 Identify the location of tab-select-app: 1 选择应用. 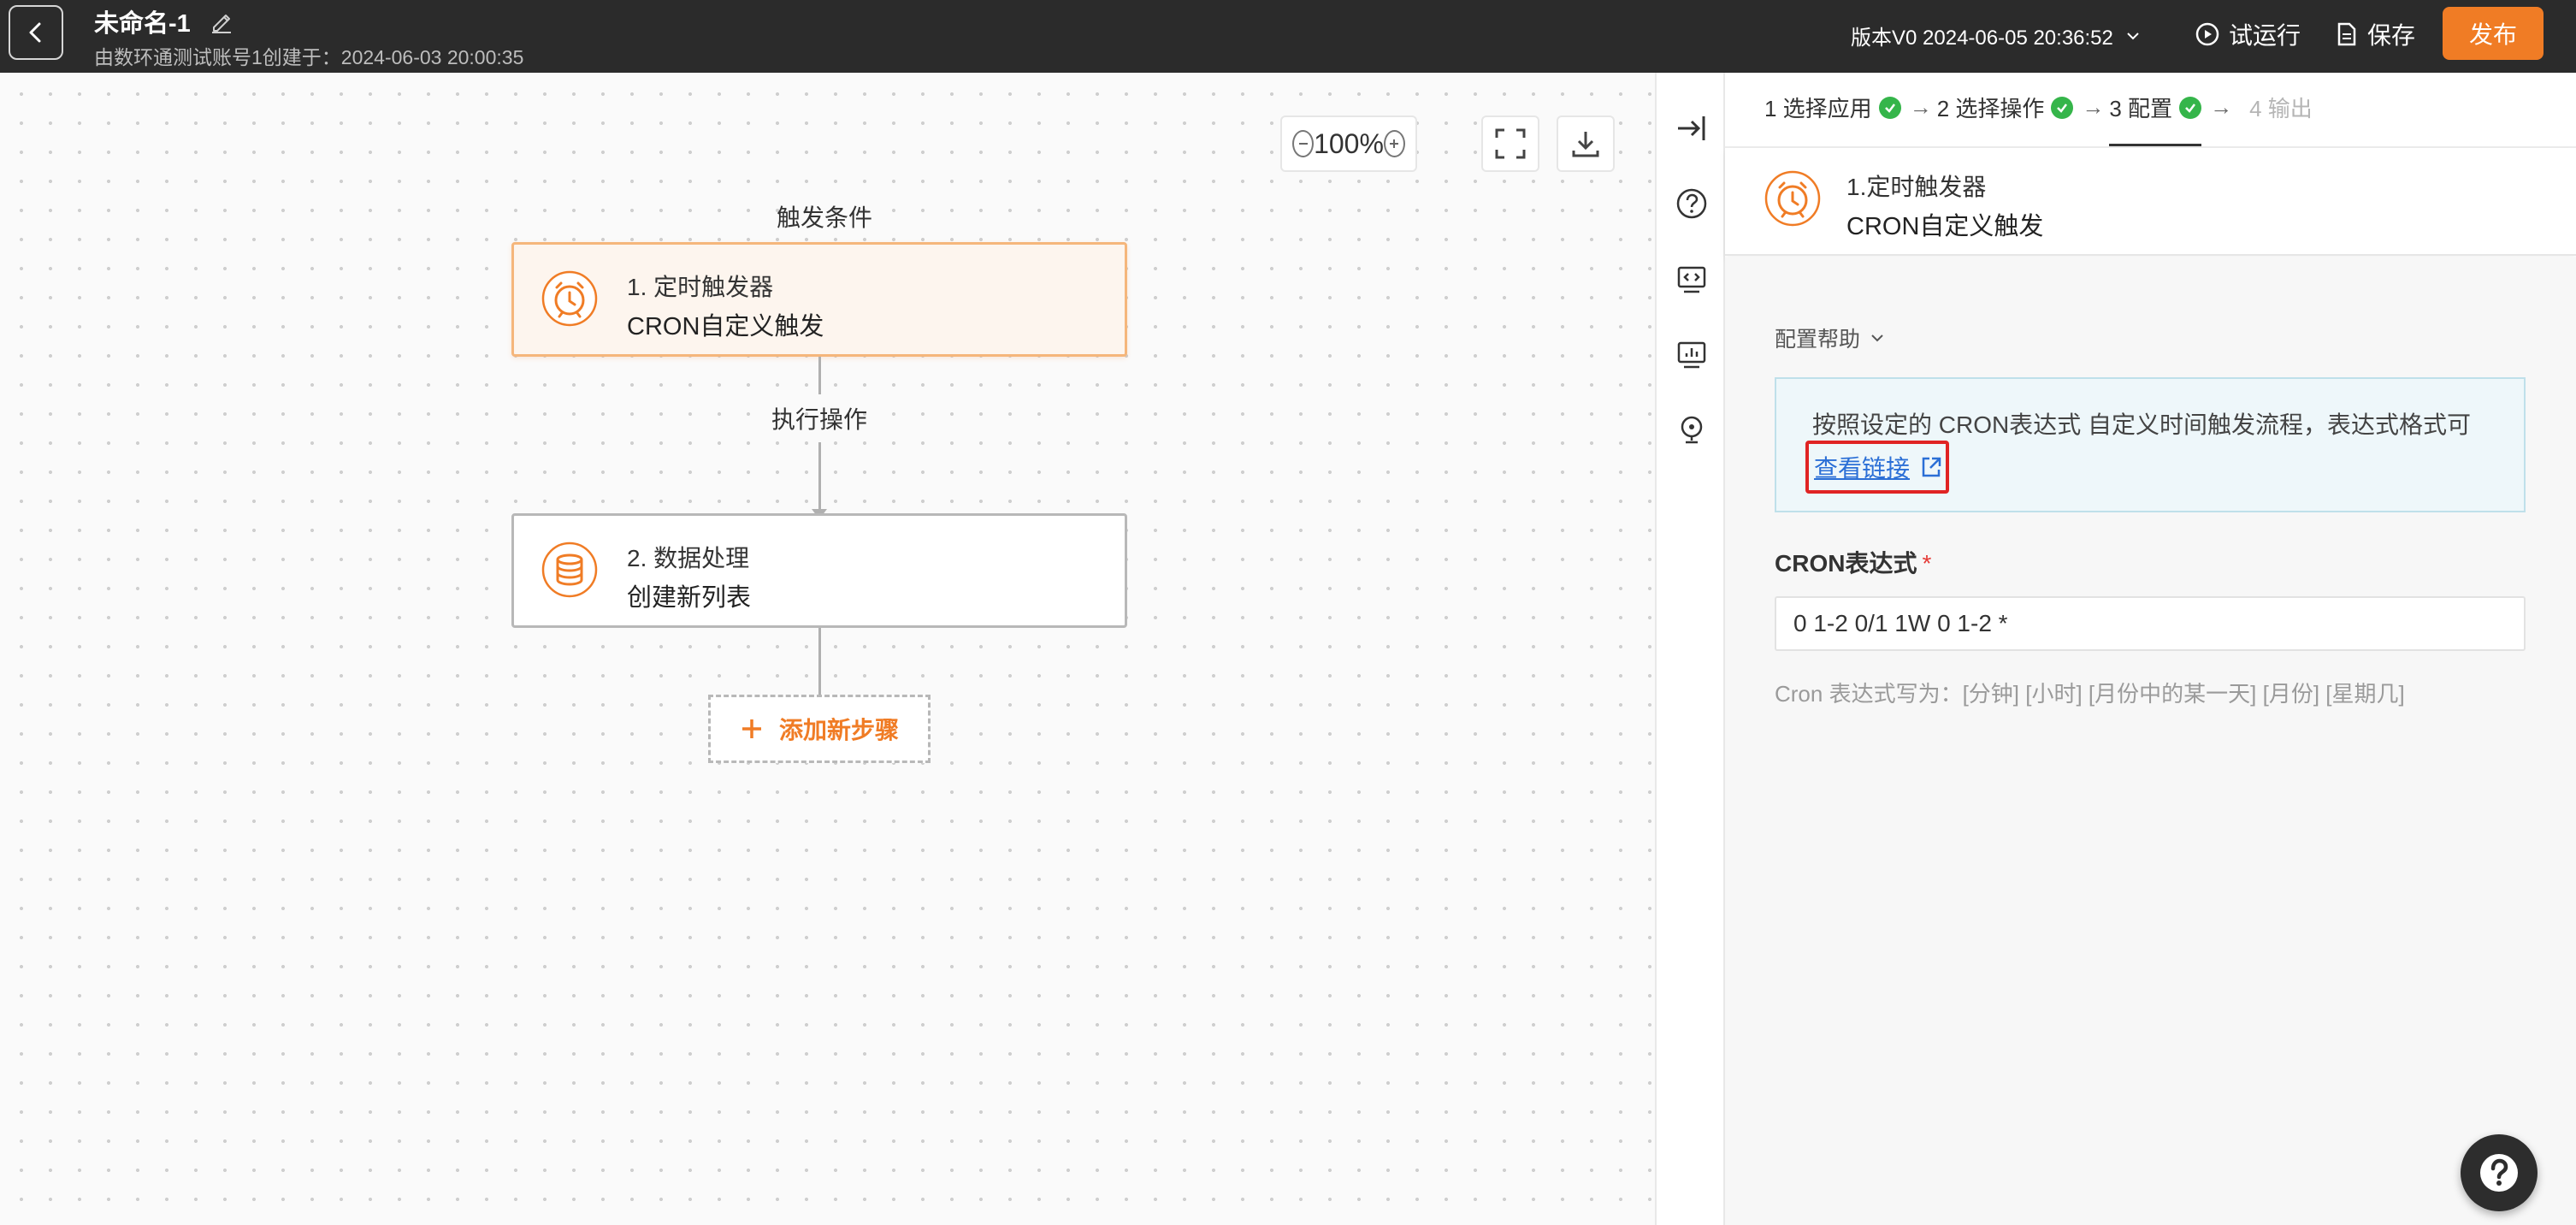
(1833, 108).